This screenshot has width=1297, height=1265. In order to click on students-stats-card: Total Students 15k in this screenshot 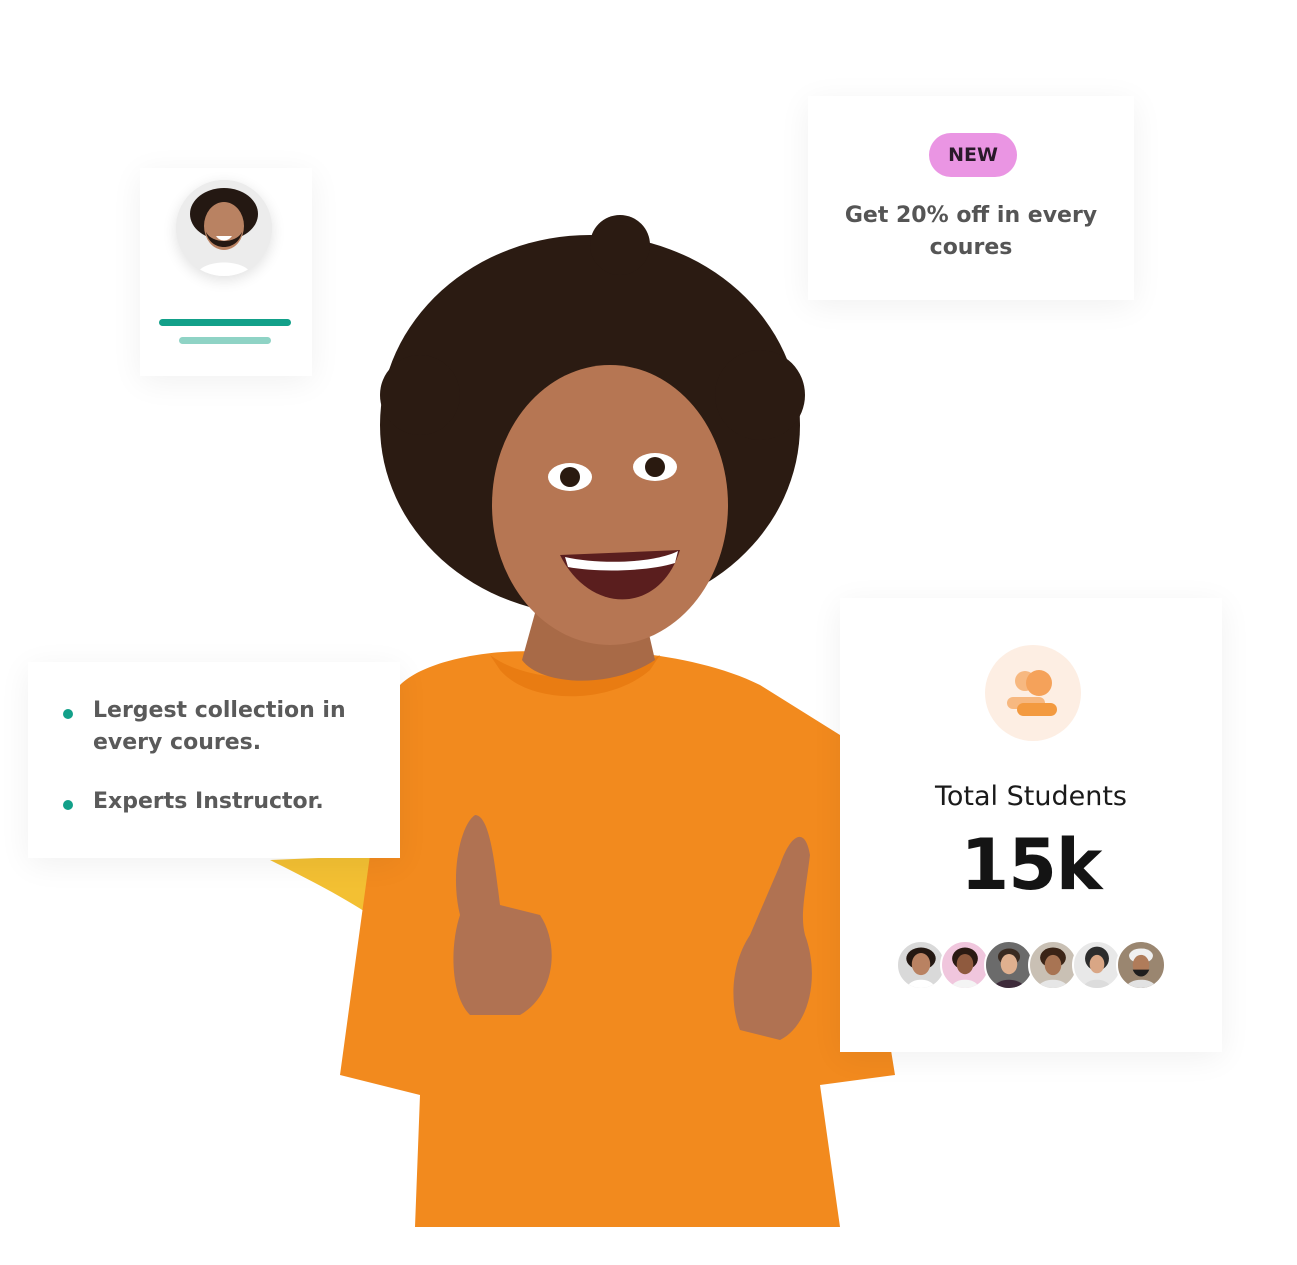, I will do `click(1031, 825)`.